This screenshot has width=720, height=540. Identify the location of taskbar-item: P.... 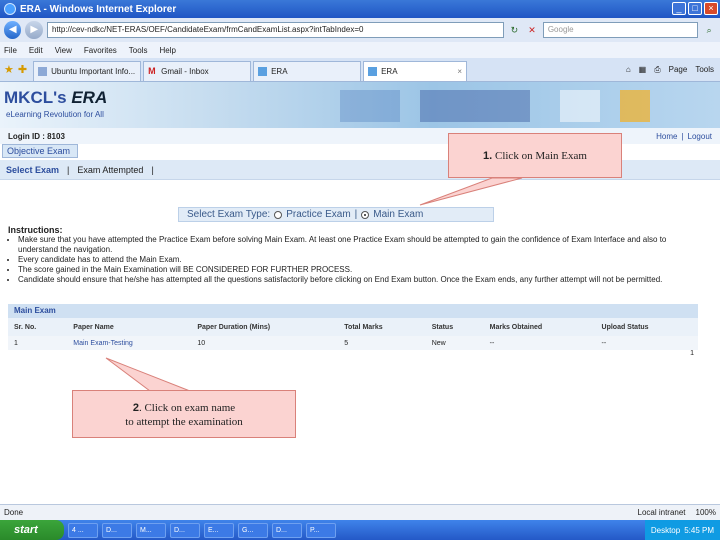
(321, 530).